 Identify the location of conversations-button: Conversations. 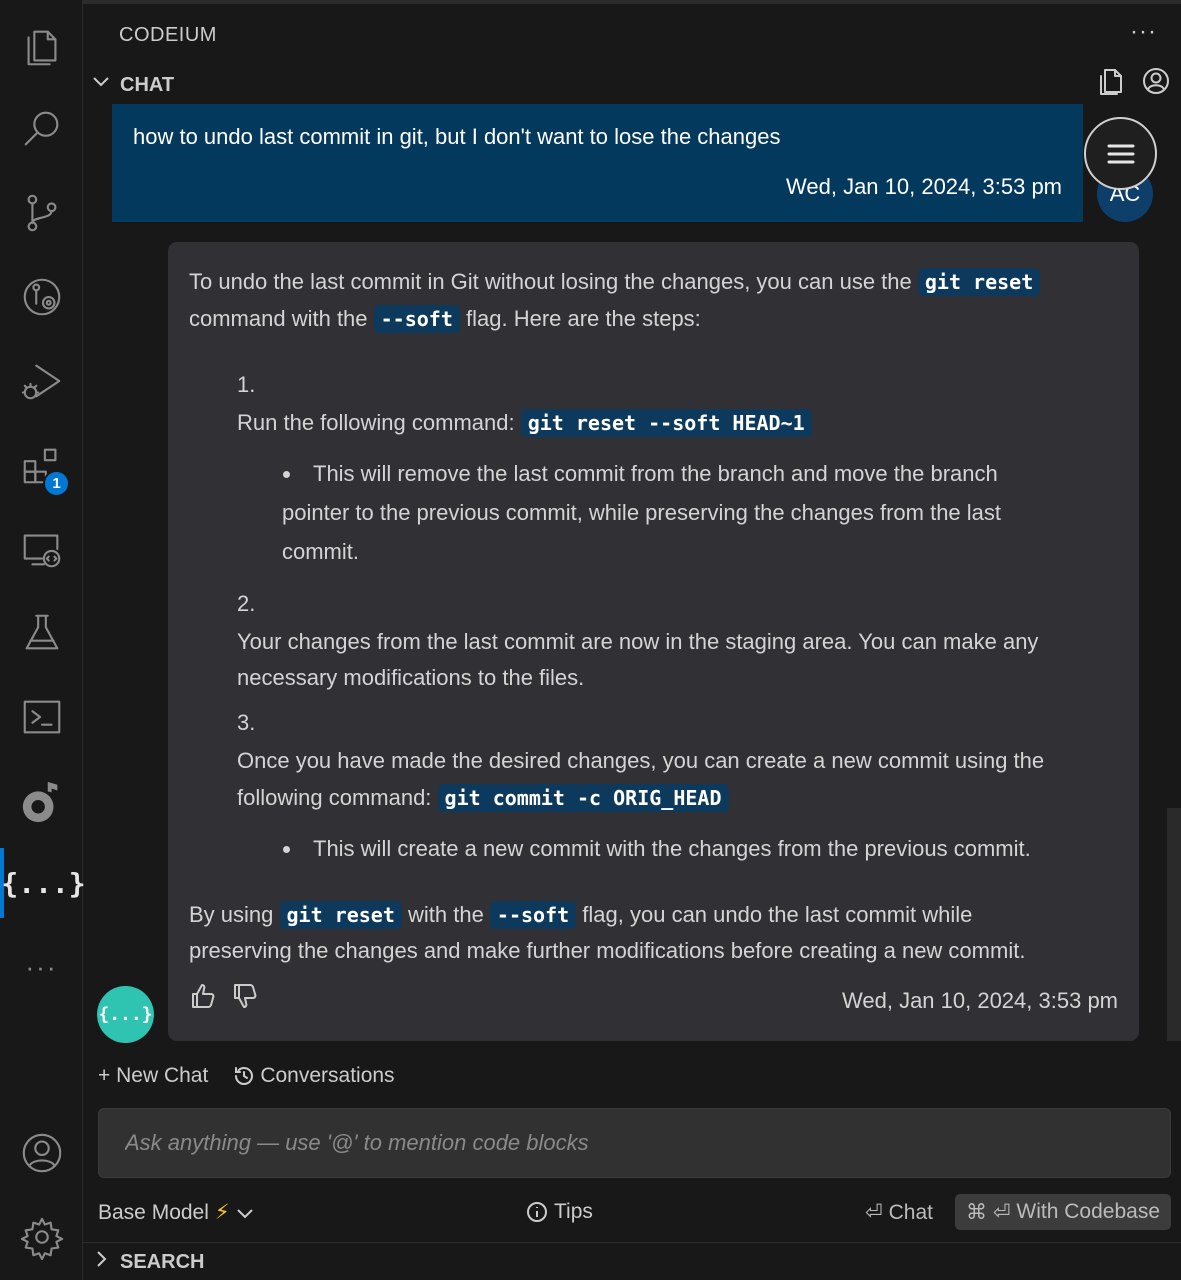
(313, 1076).